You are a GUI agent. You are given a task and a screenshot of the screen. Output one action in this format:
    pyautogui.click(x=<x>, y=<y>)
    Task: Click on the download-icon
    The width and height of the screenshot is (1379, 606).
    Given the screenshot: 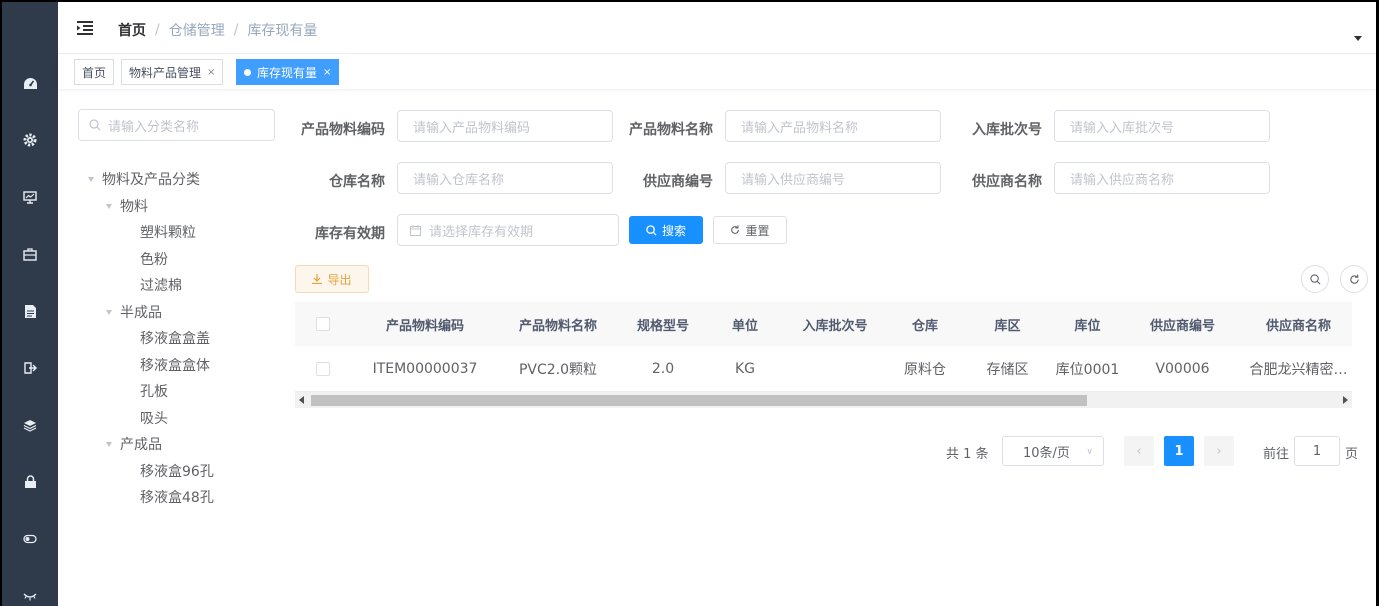 What is the action you would take?
    pyautogui.click(x=317, y=279)
    